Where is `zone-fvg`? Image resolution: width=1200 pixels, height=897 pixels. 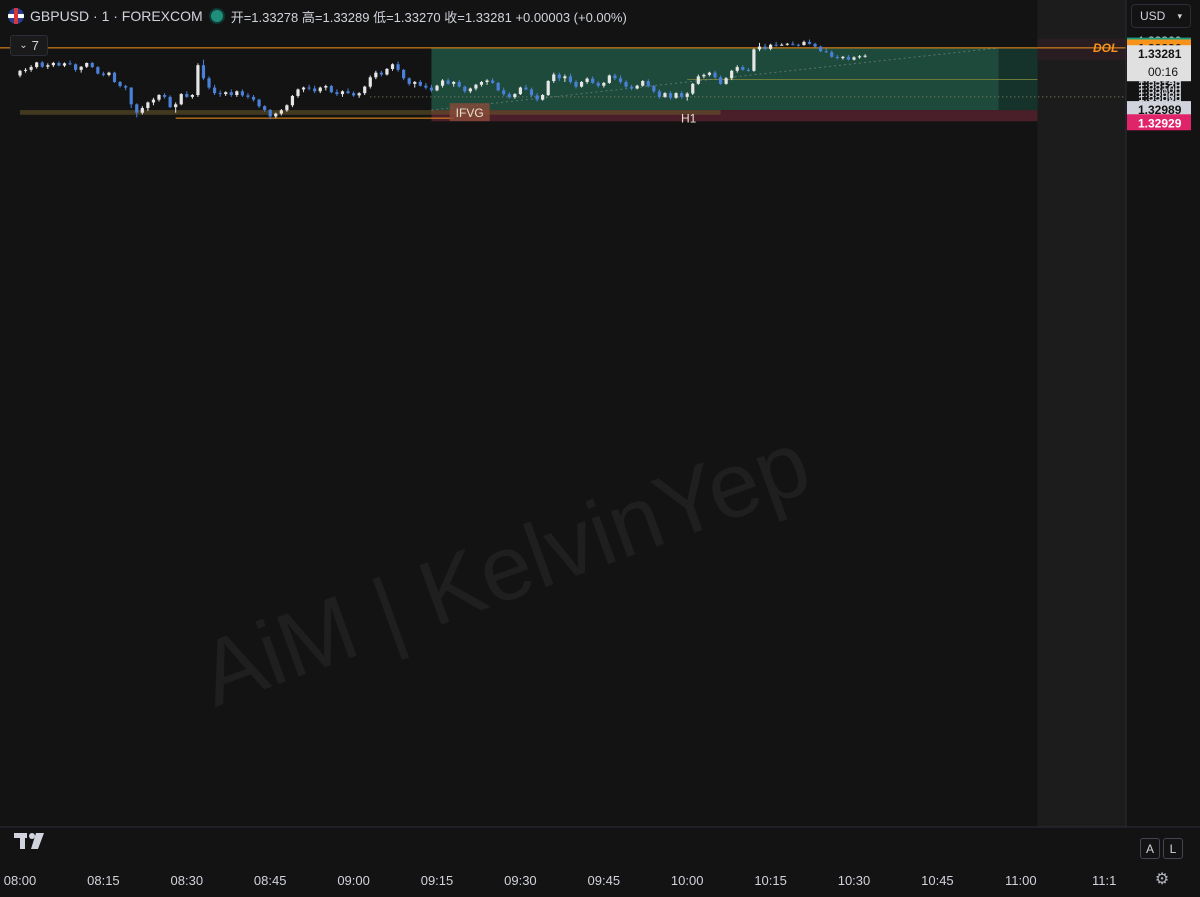
zone-fvg is located at coordinates (370, 112).